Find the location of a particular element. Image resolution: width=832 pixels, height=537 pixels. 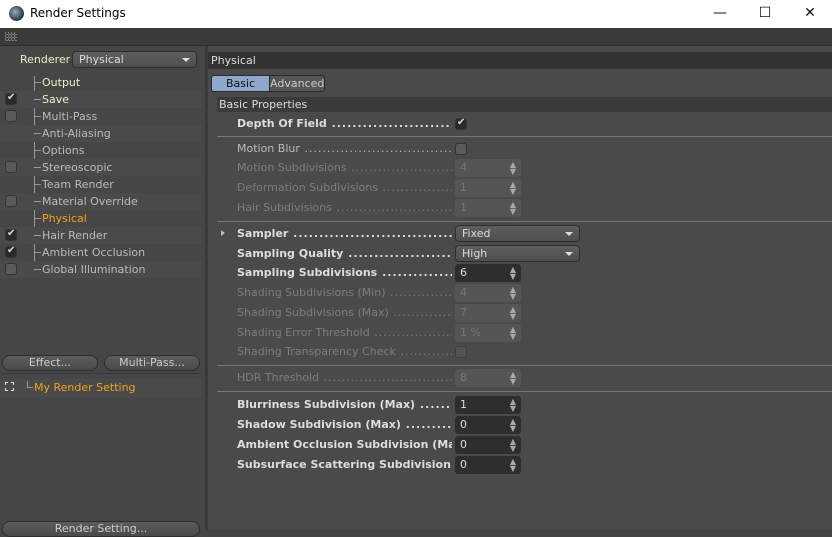

setting-label: Motion Blur is located at coordinates (344, 148).